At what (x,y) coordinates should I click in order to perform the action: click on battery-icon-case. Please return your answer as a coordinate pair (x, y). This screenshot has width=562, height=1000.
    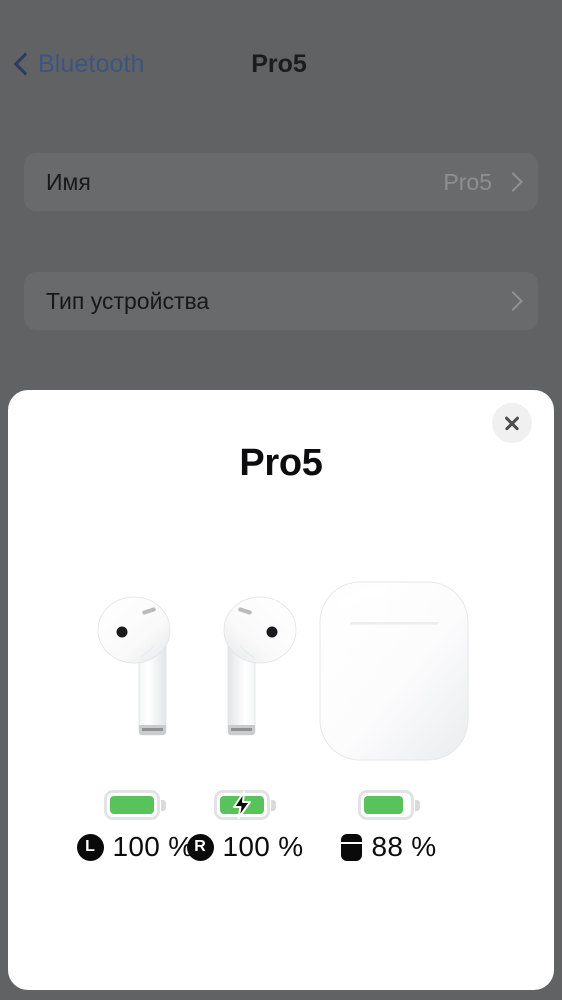
    Looking at the image, I should click on (389, 806).